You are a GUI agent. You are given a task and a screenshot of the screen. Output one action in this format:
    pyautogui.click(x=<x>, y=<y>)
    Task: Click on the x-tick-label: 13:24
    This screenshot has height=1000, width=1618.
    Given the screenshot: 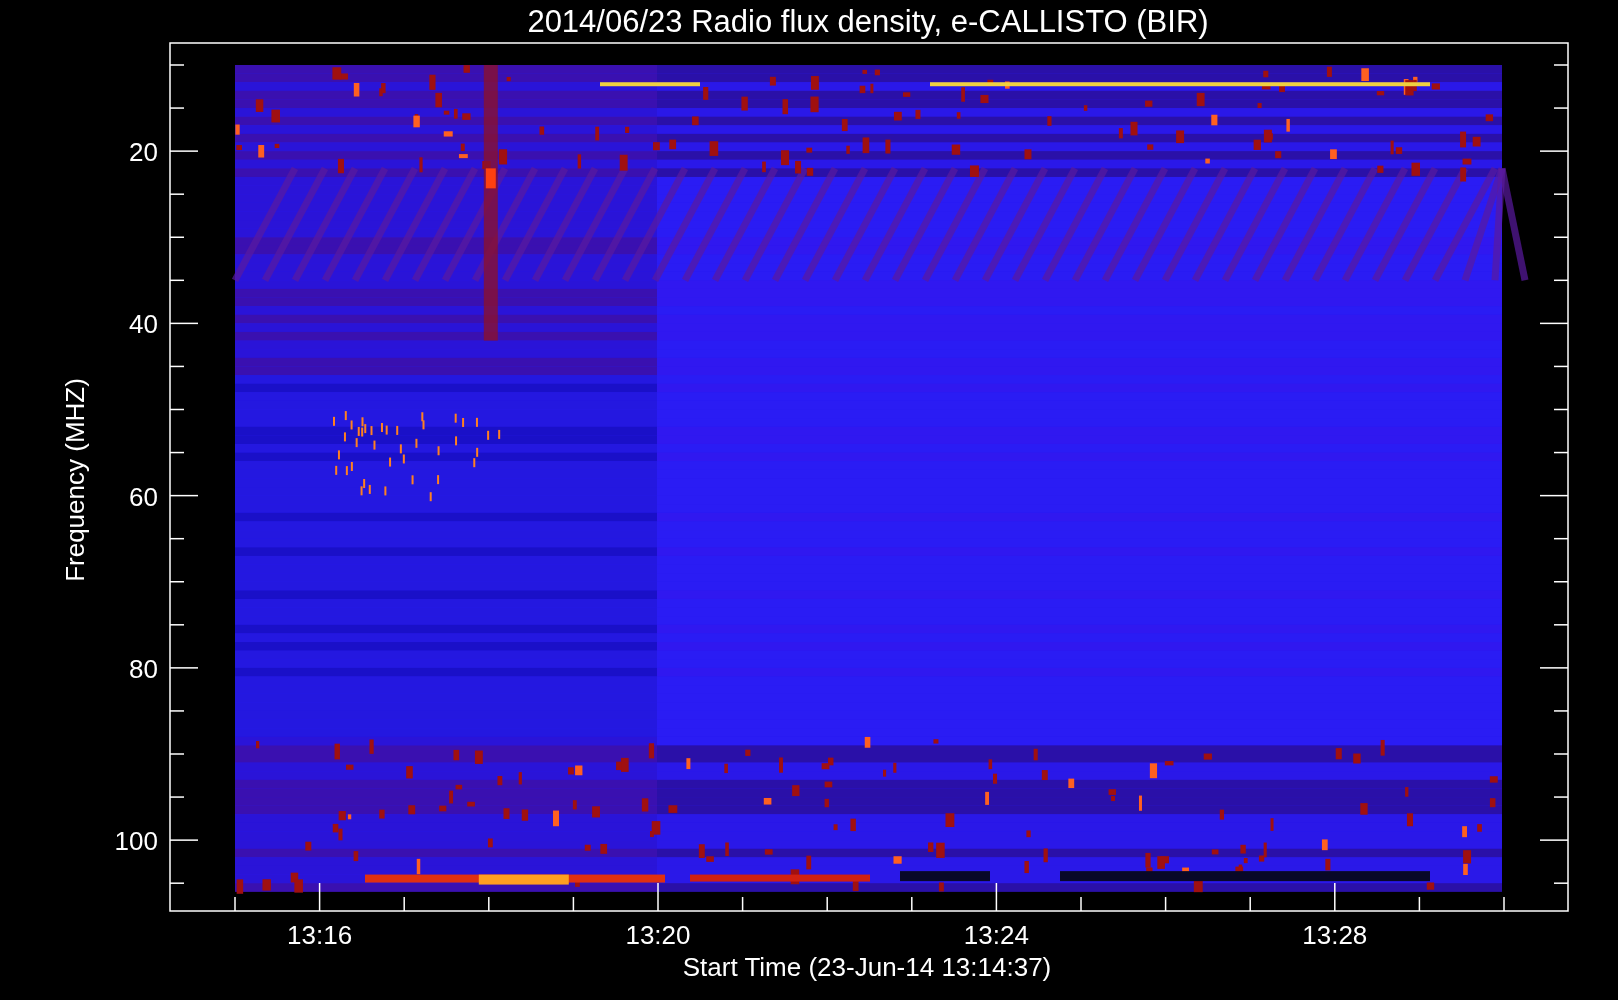 What is the action you would take?
    pyautogui.click(x=996, y=935)
    